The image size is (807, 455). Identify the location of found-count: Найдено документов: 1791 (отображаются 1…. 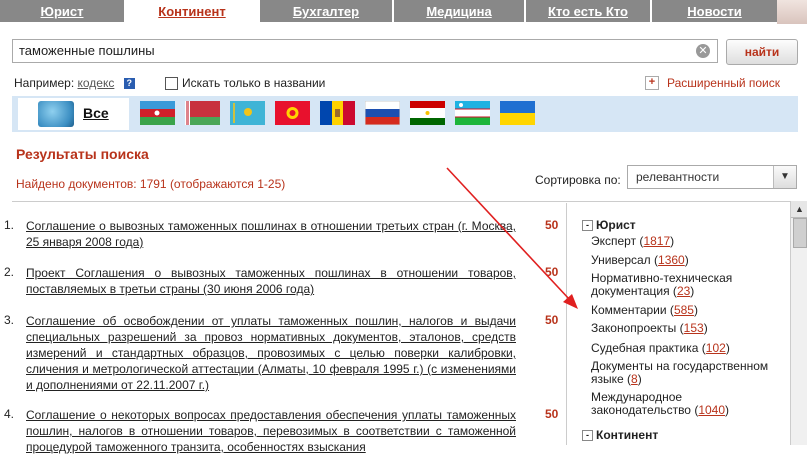
(151, 184).